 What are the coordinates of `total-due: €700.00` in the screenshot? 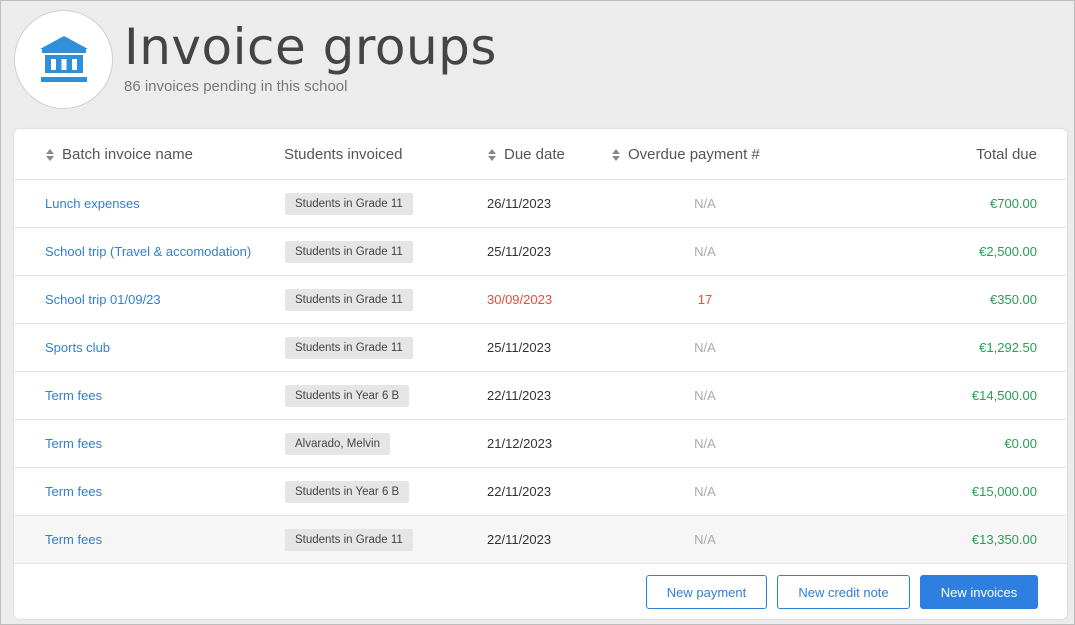 It's located at (1013, 203).